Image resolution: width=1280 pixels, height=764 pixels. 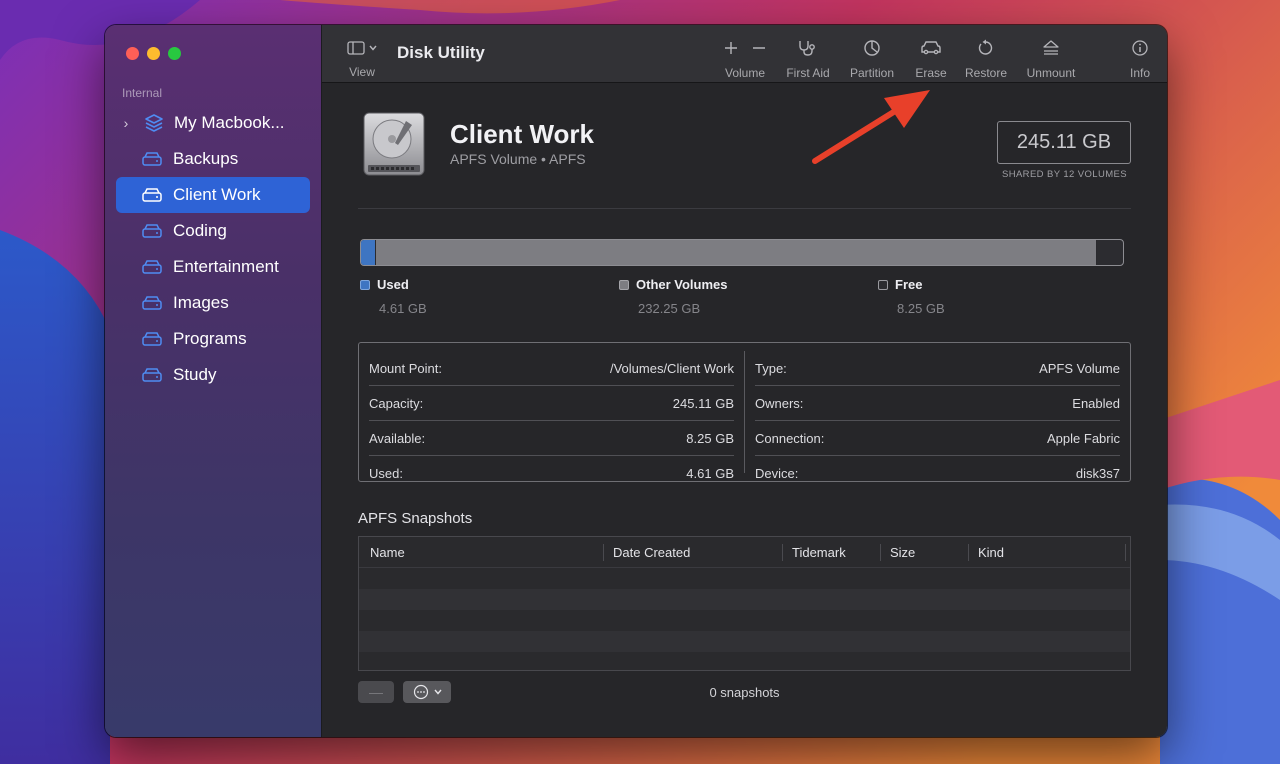 I want to click on info-row-mount-point: Mount Point: /Volumes/Client Work, so click(x=551, y=368).